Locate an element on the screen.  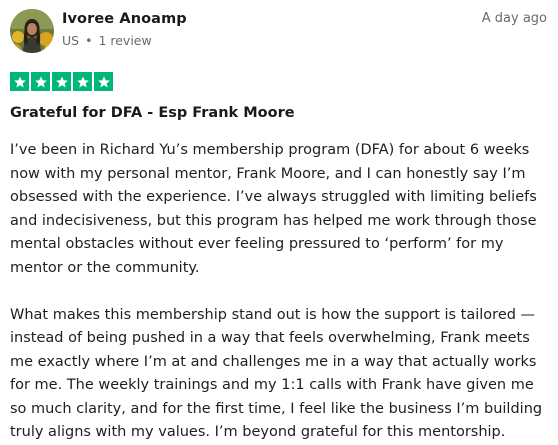
reviewer-name: Ivoree Anoamp is located at coordinates (124, 19).